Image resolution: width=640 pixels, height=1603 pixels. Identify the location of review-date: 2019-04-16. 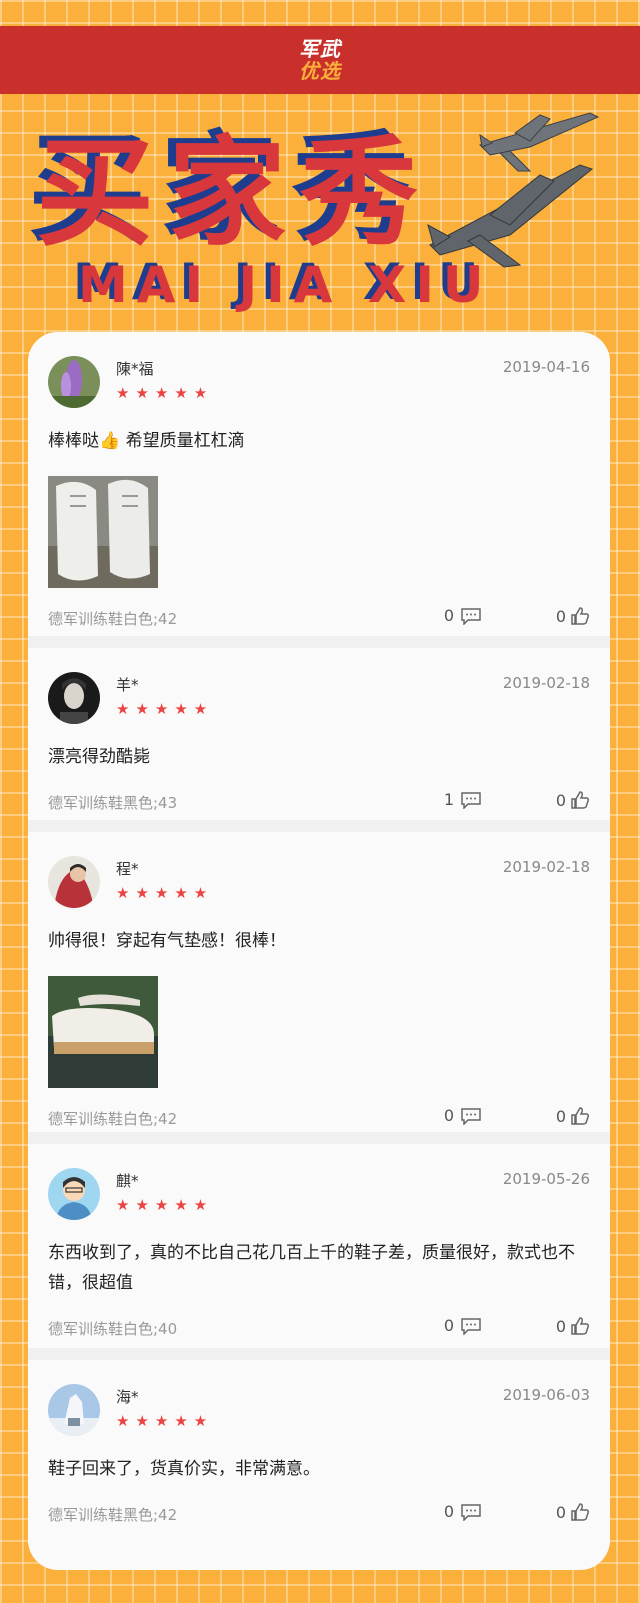
(546, 367).